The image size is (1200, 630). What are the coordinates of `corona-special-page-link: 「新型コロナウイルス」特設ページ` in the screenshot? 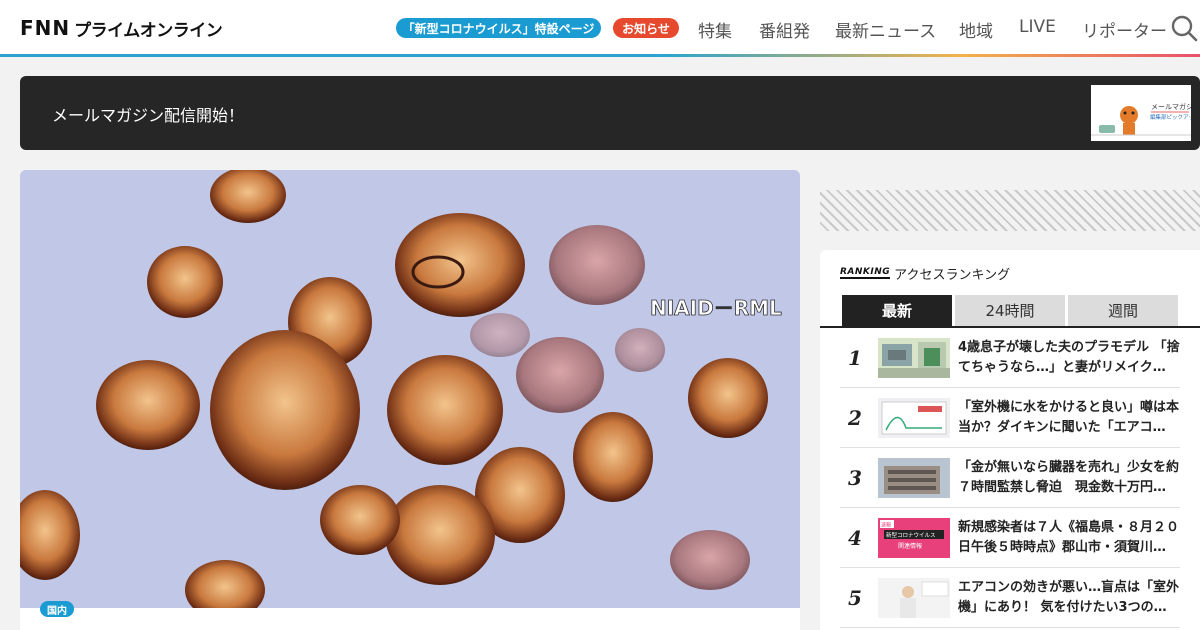 It's located at (498, 28).